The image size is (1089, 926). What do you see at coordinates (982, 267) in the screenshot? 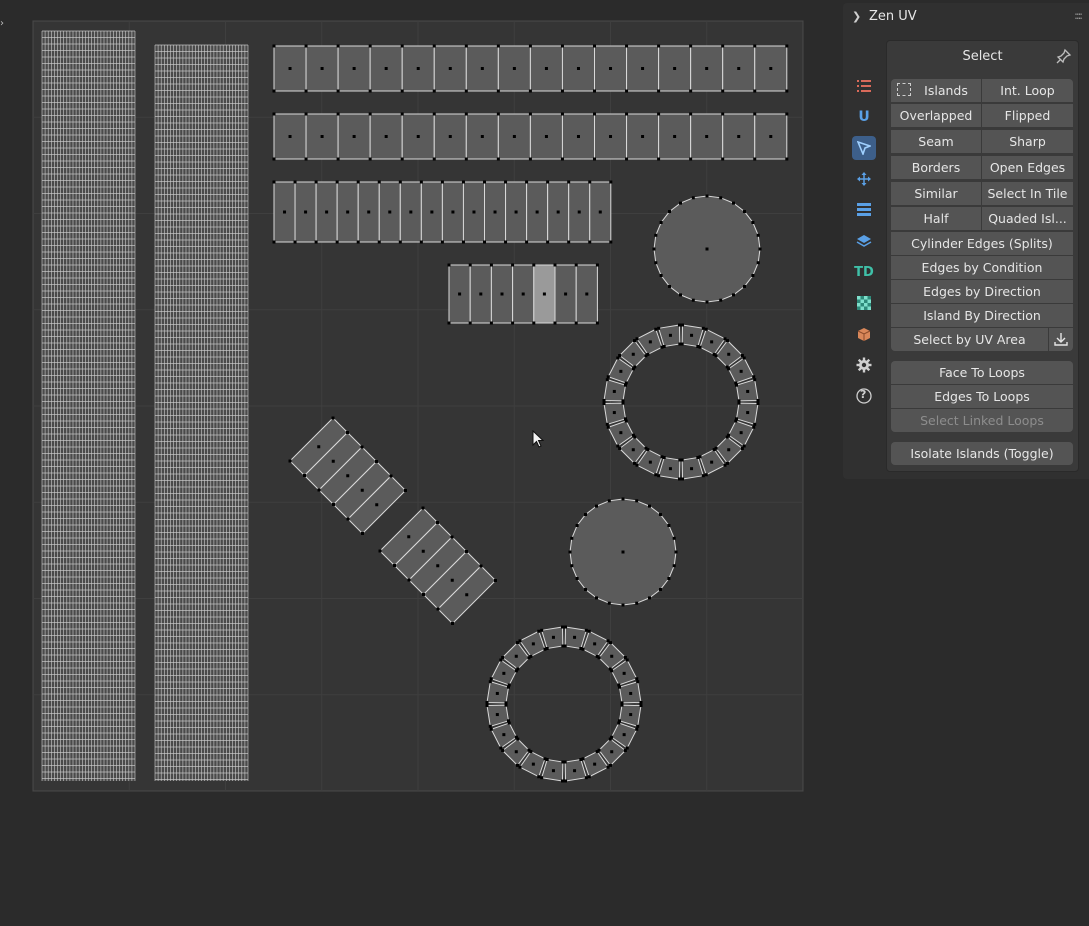
I see `edges-by-condition-button: Edges by Condition` at bounding box center [982, 267].